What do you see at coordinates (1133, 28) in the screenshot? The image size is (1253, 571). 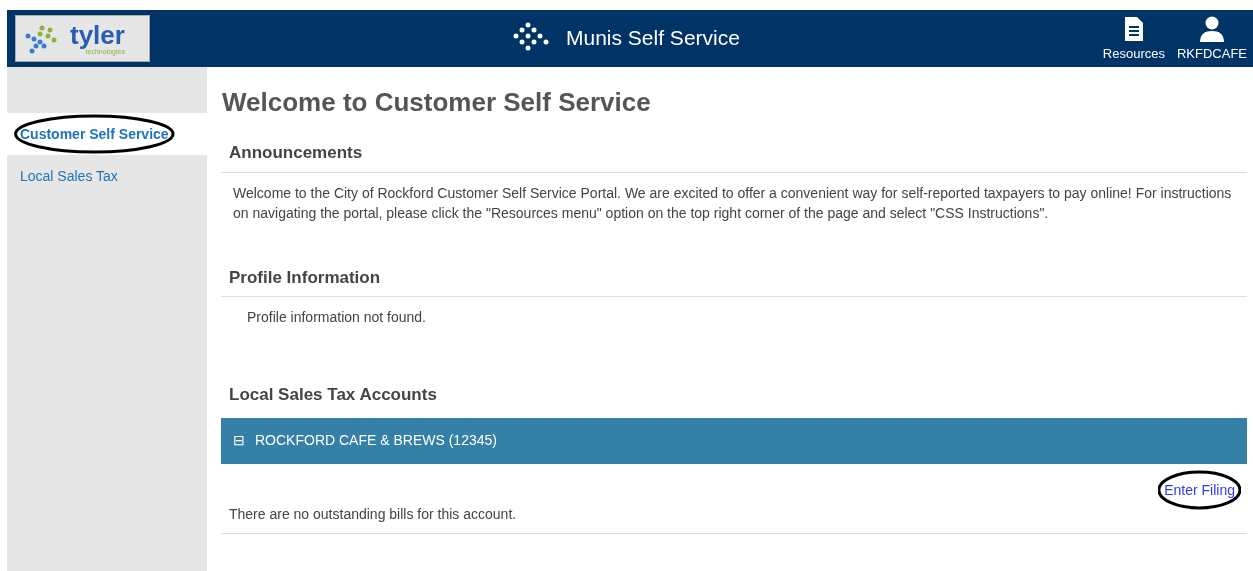 I see `document-icon` at bounding box center [1133, 28].